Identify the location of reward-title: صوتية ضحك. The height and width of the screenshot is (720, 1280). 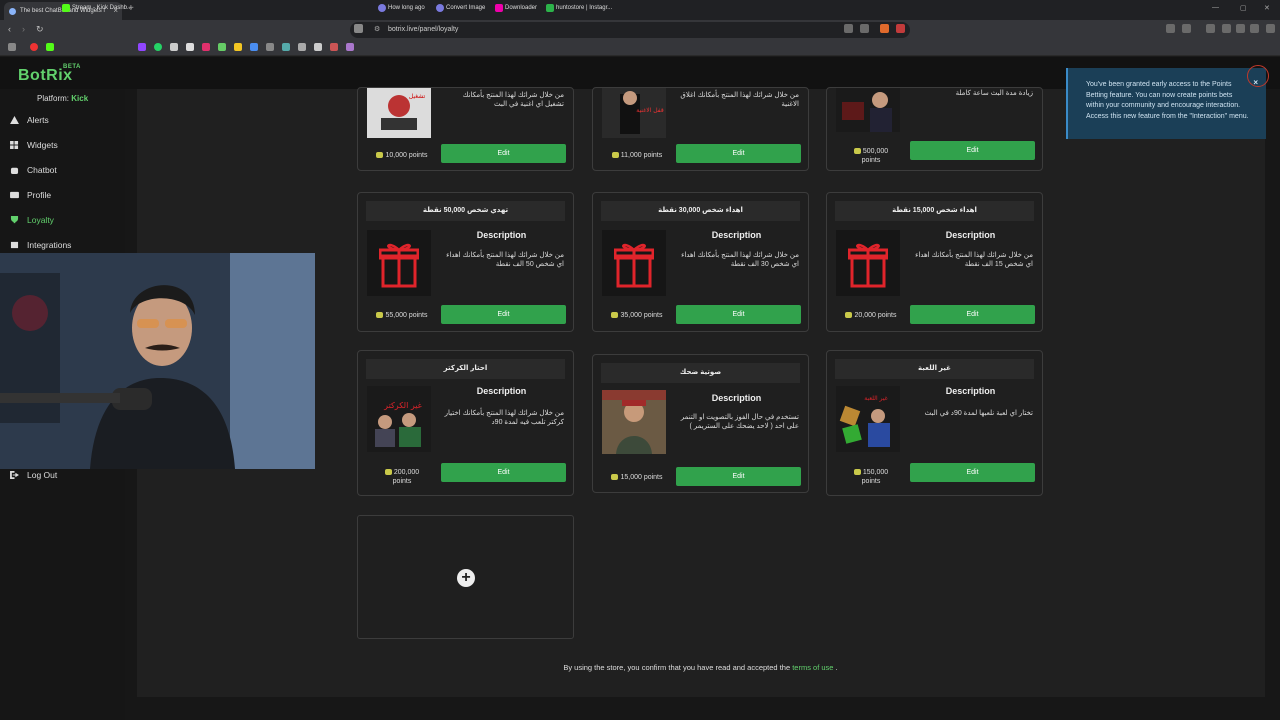
(700, 373).